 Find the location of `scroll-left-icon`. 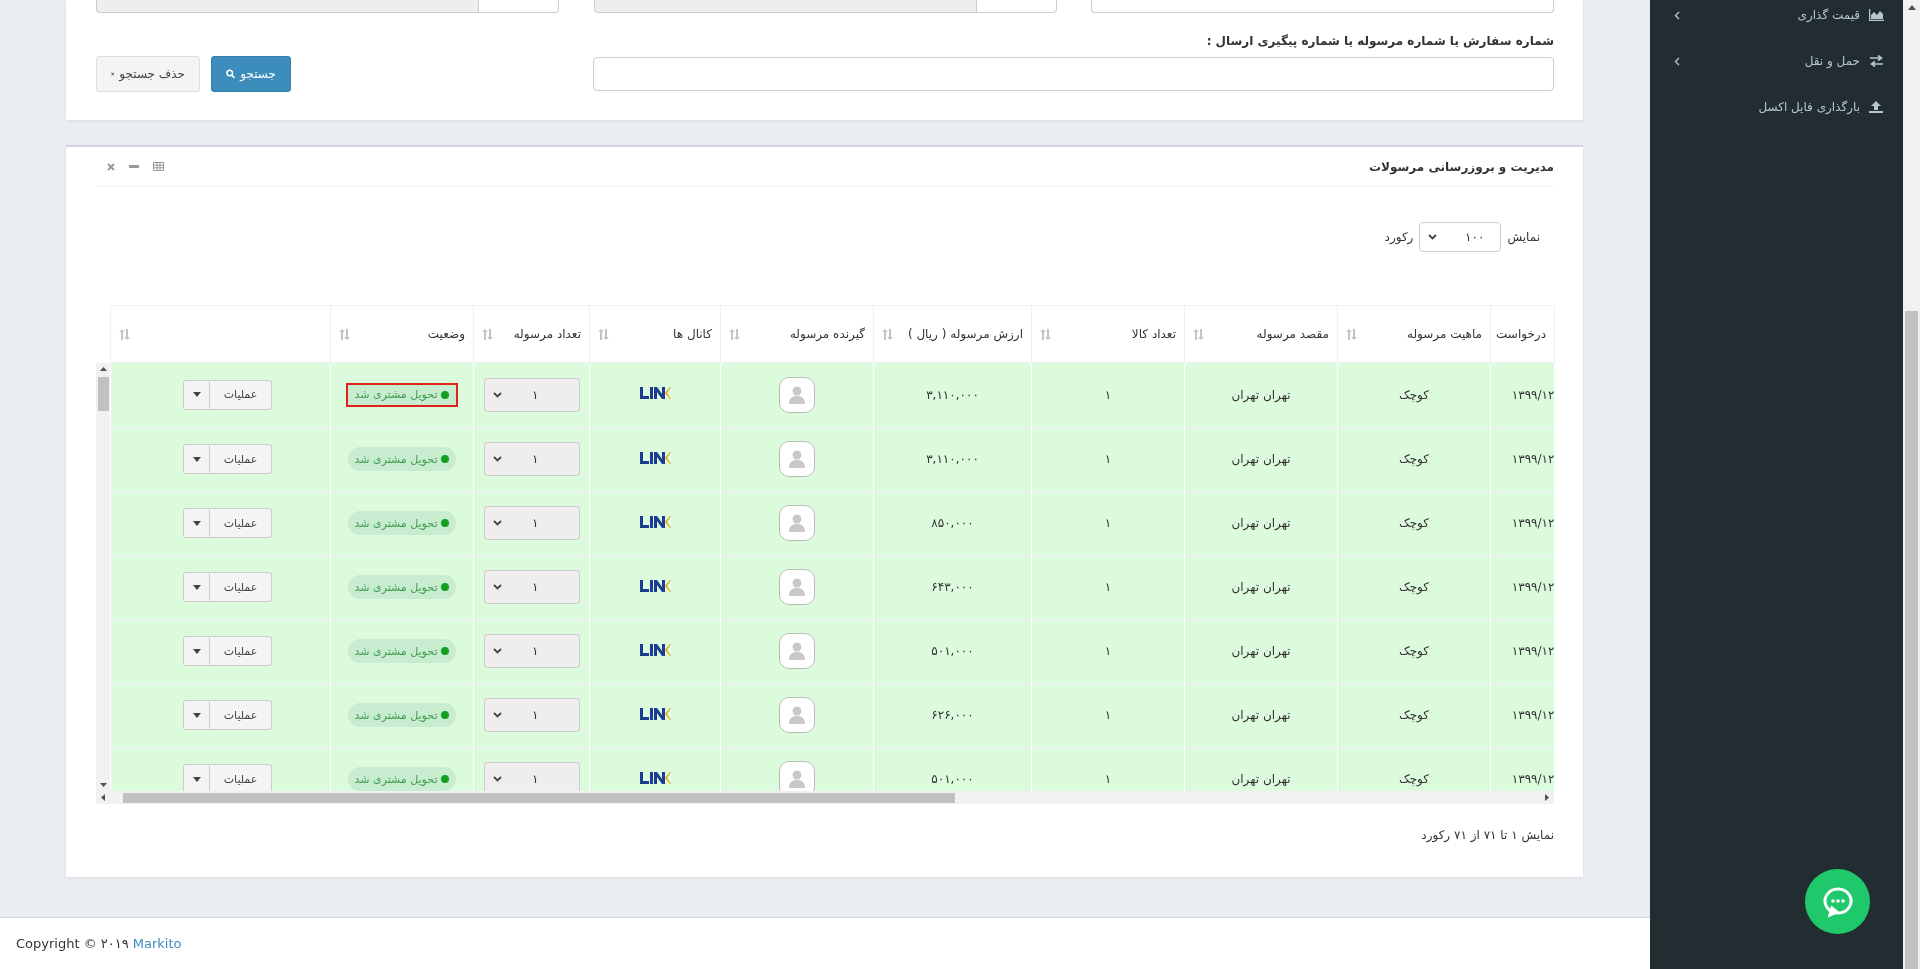

scroll-left-icon is located at coordinates (103, 797).